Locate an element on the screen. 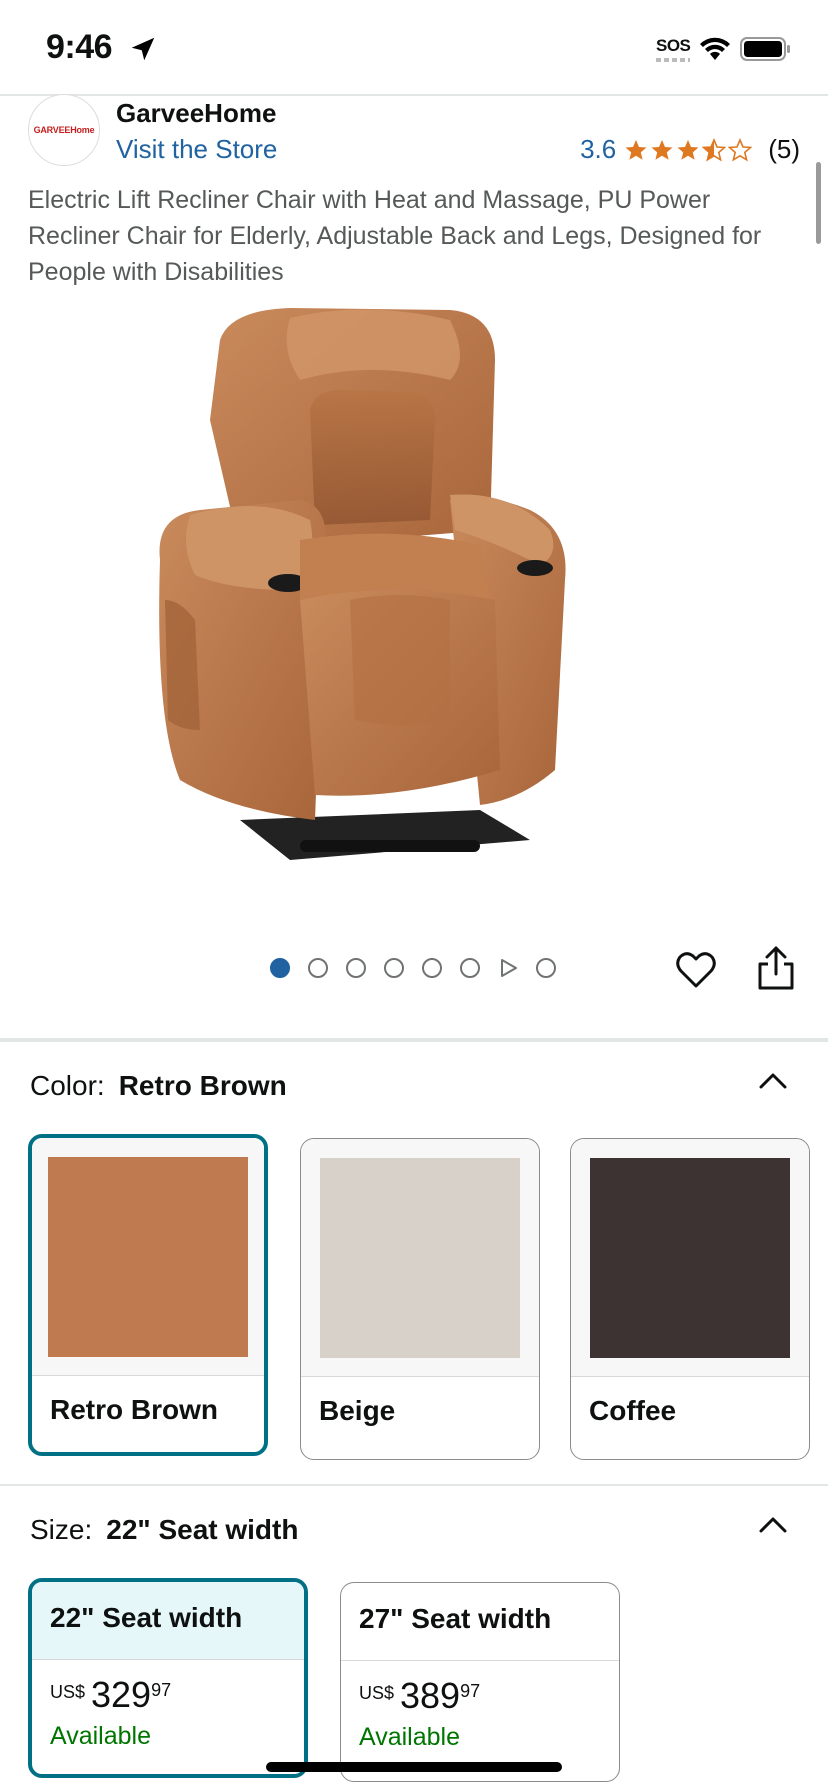 This screenshot has height=1792, width=828. swatch-label: Retro Brown is located at coordinates (134, 1409).